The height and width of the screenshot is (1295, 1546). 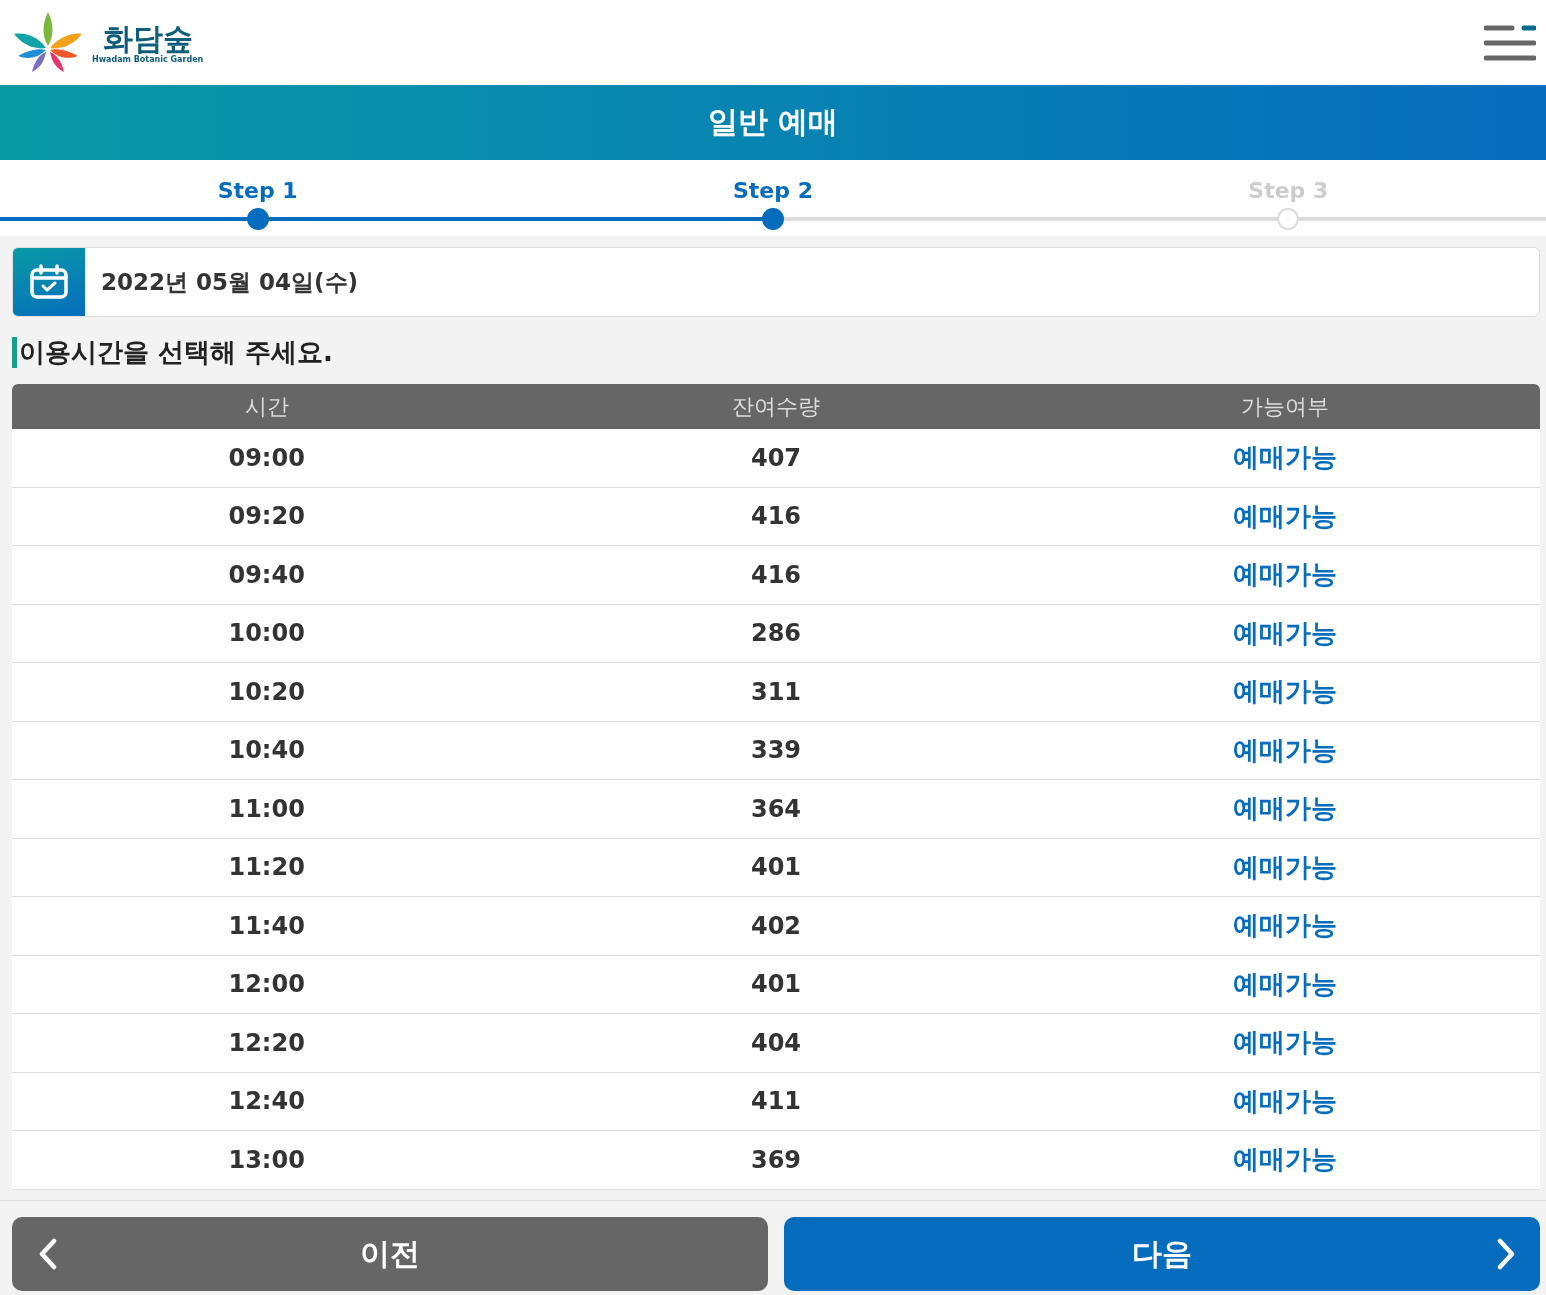 What do you see at coordinates (776, 1159) in the screenshot?
I see `remaining-cell-text: 369` at bounding box center [776, 1159].